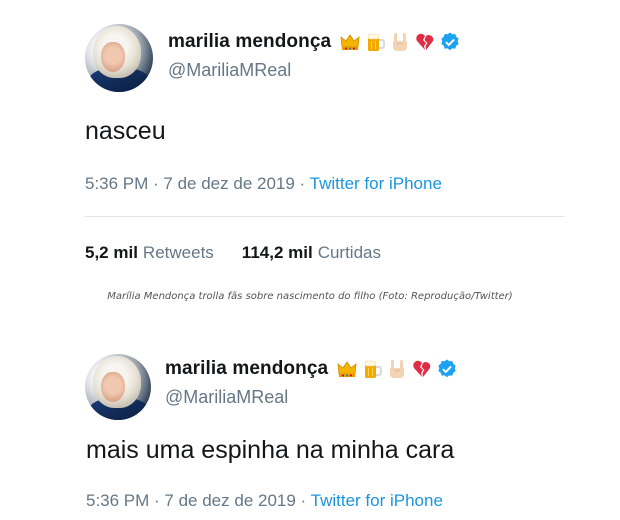 This screenshot has height=520, width=620. I want to click on divider, so click(325, 216).